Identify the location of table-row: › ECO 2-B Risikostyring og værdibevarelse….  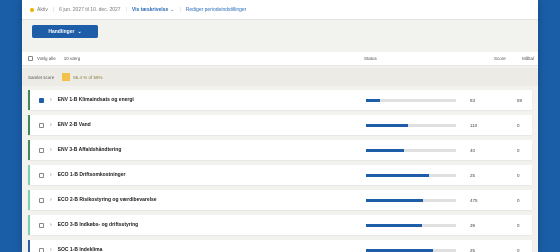
(280, 200).